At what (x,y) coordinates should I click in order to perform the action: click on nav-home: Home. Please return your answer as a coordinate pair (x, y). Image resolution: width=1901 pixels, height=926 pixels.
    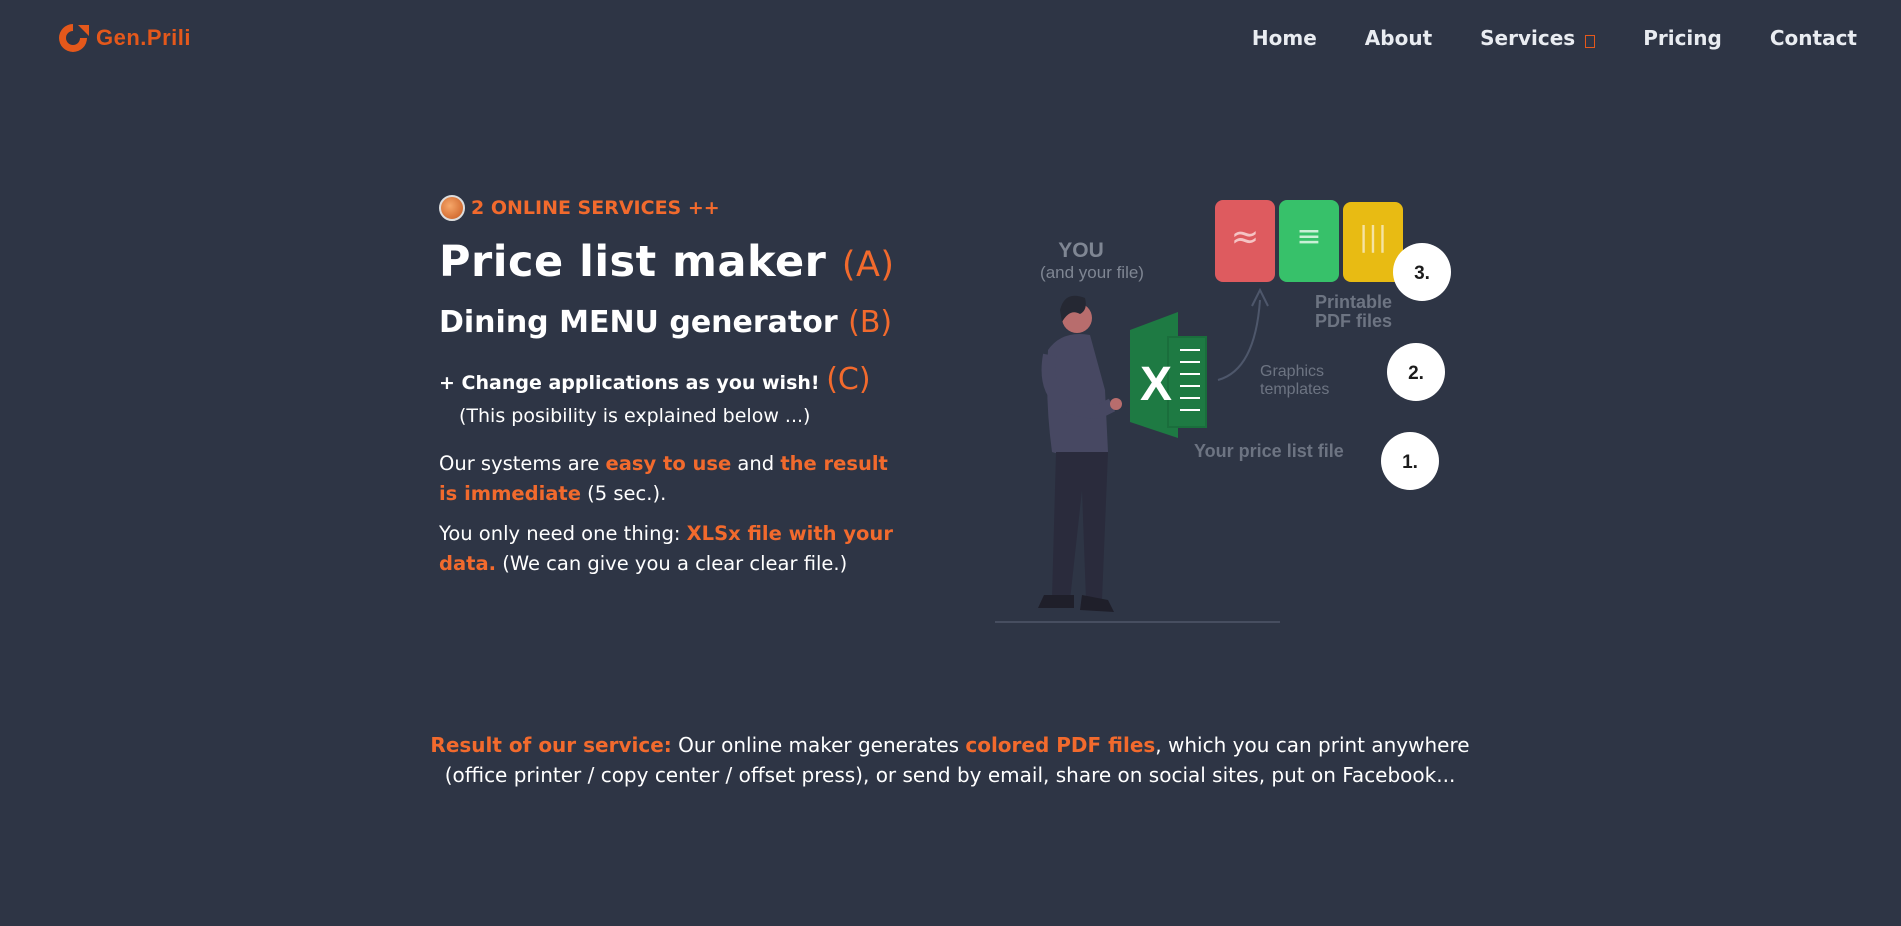
    Looking at the image, I should click on (1284, 38).